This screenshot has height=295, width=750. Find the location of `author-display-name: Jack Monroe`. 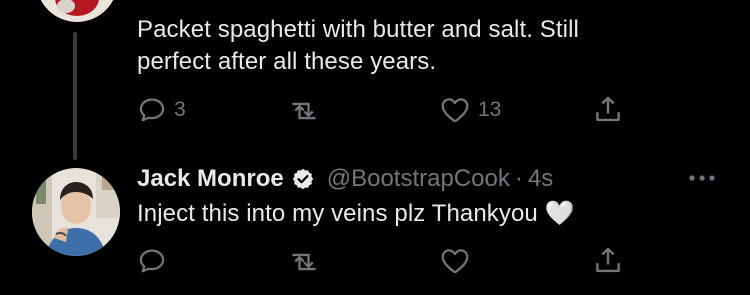

author-display-name: Jack Monroe is located at coordinates (210, 179).